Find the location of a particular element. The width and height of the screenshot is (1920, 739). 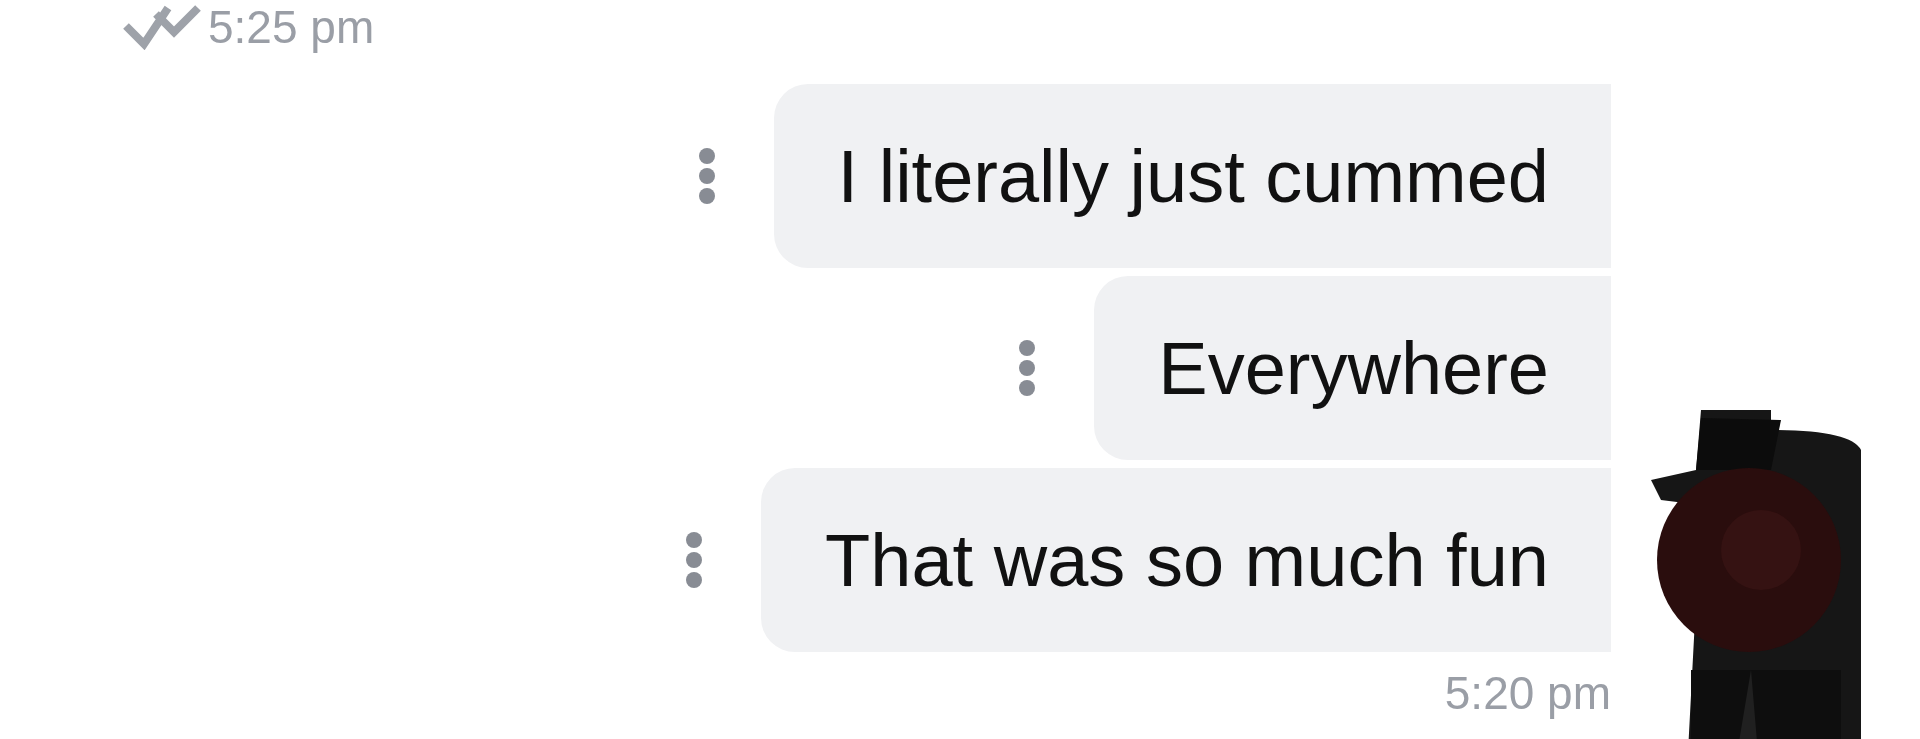

message-bubble: That was so much fun is located at coordinates (1186, 560).